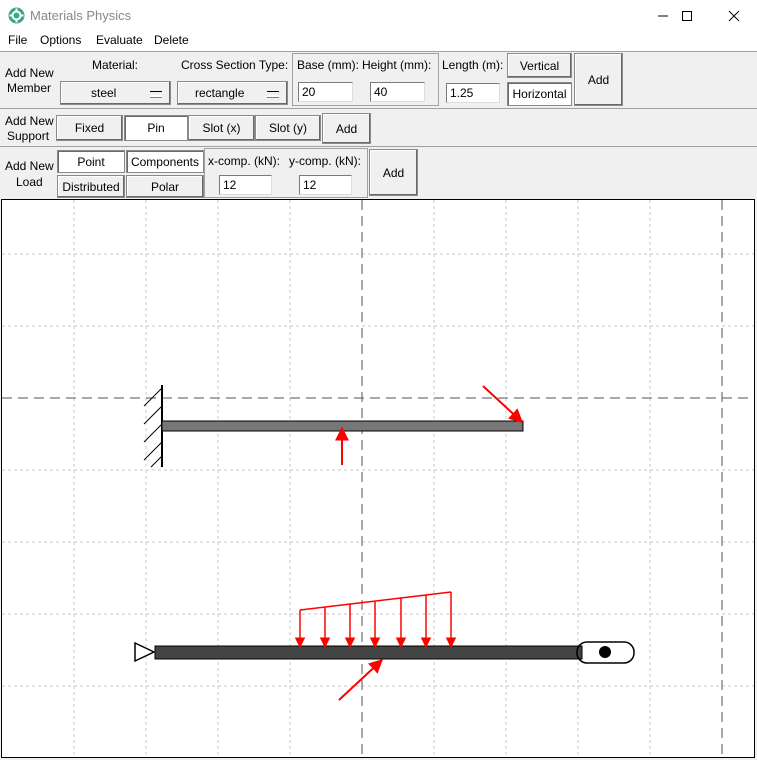  Describe the element at coordinates (325, 161) in the screenshot. I see `y-comp-label: y-comp. (kN):` at that location.